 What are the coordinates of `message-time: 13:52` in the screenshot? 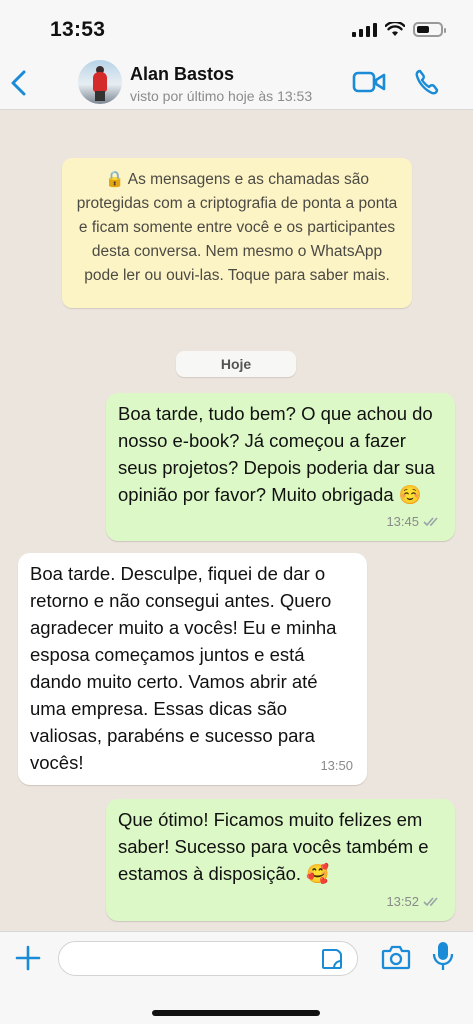 It's located at (402, 901).